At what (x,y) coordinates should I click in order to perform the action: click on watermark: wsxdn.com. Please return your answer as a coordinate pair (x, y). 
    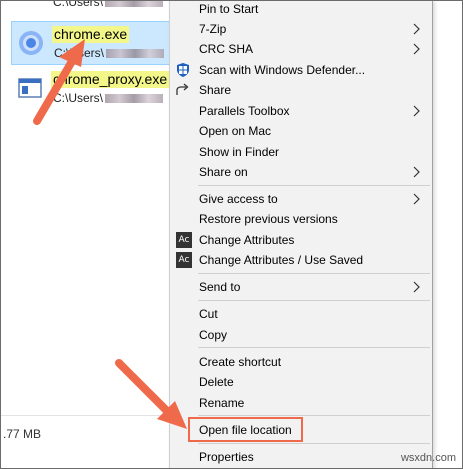
    Looking at the image, I should click on (428, 458).